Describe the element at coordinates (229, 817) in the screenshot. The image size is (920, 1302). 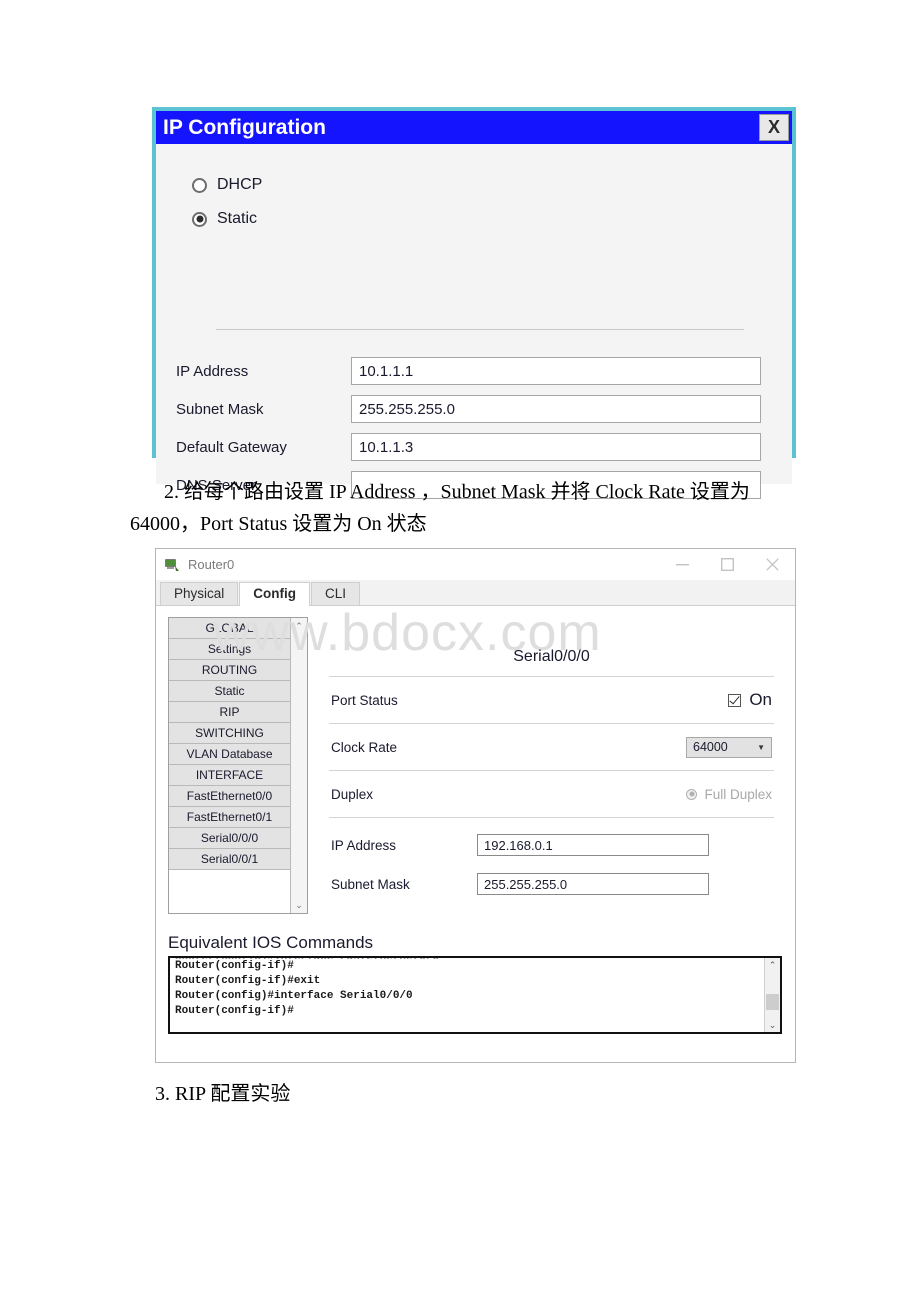
I see `sidebar-item-fastethernet0-1: FastEthernet0/1` at that location.